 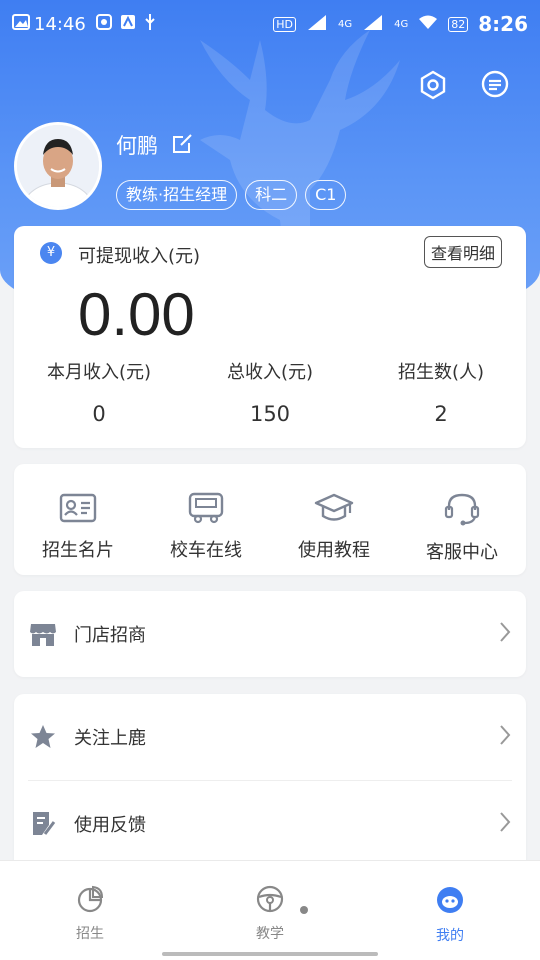 I want to click on stat-value: 0, so click(x=99, y=414).